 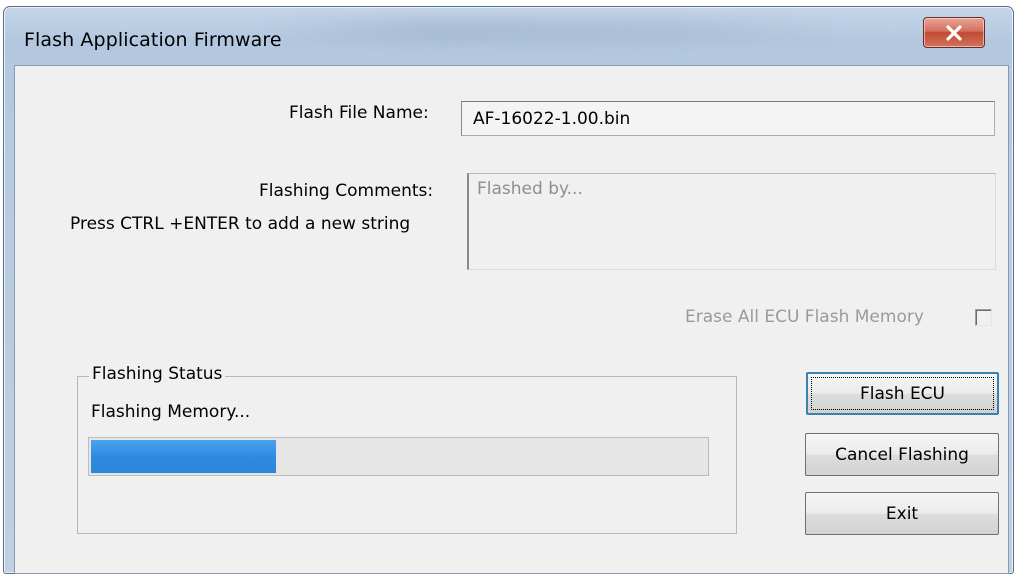 I want to click on comments-label: Flashing Comments:, so click(x=346, y=191).